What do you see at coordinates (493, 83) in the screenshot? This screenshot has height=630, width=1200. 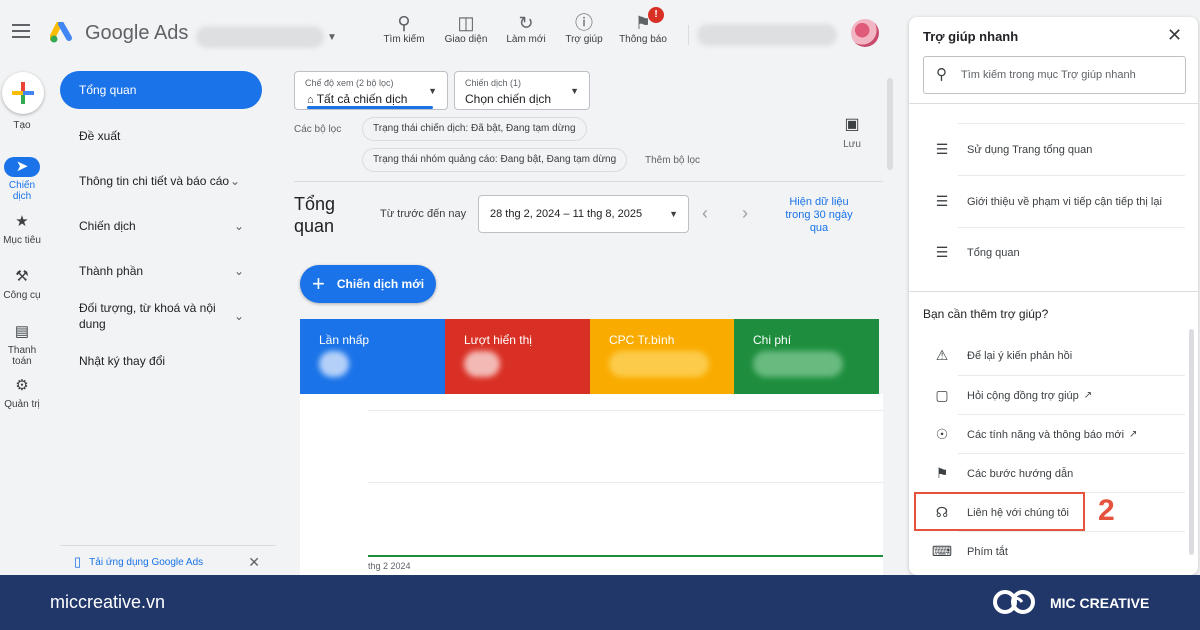 I see `campaign-label: Chiến dịch (1)` at bounding box center [493, 83].